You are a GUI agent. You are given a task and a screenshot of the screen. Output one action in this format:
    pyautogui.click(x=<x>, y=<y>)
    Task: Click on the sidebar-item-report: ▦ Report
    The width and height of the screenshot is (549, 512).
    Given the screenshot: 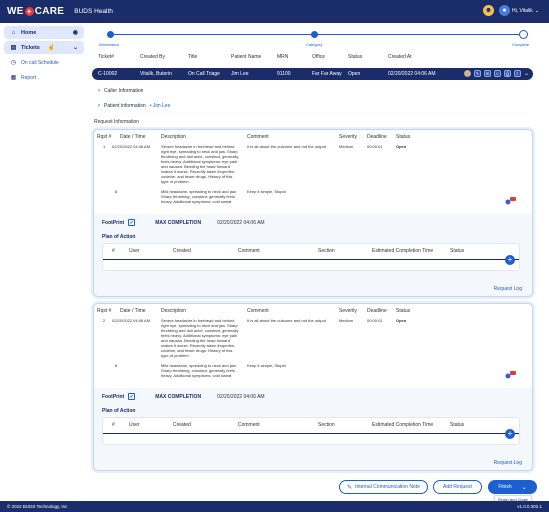 What is the action you would take?
    pyautogui.click(x=44, y=77)
    